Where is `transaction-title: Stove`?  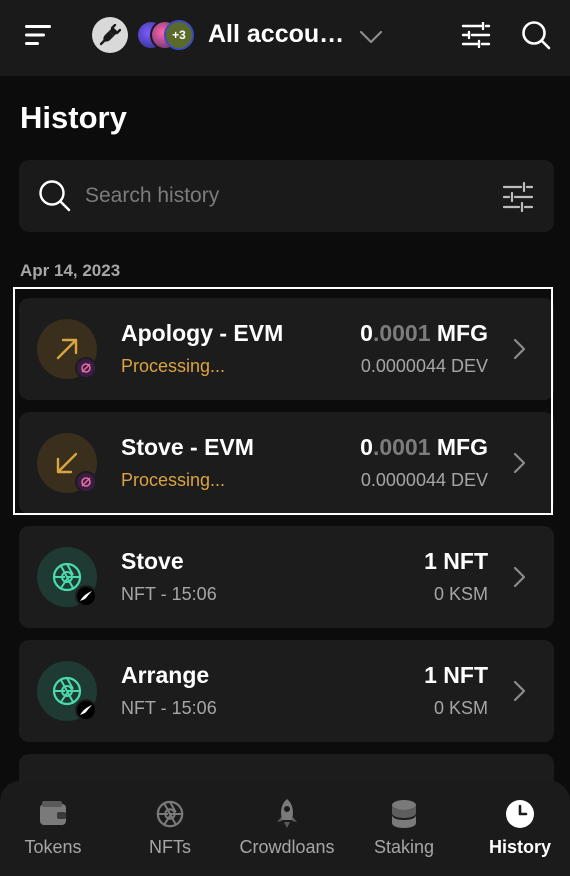 transaction-title: Stove is located at coordinates (152, 561).